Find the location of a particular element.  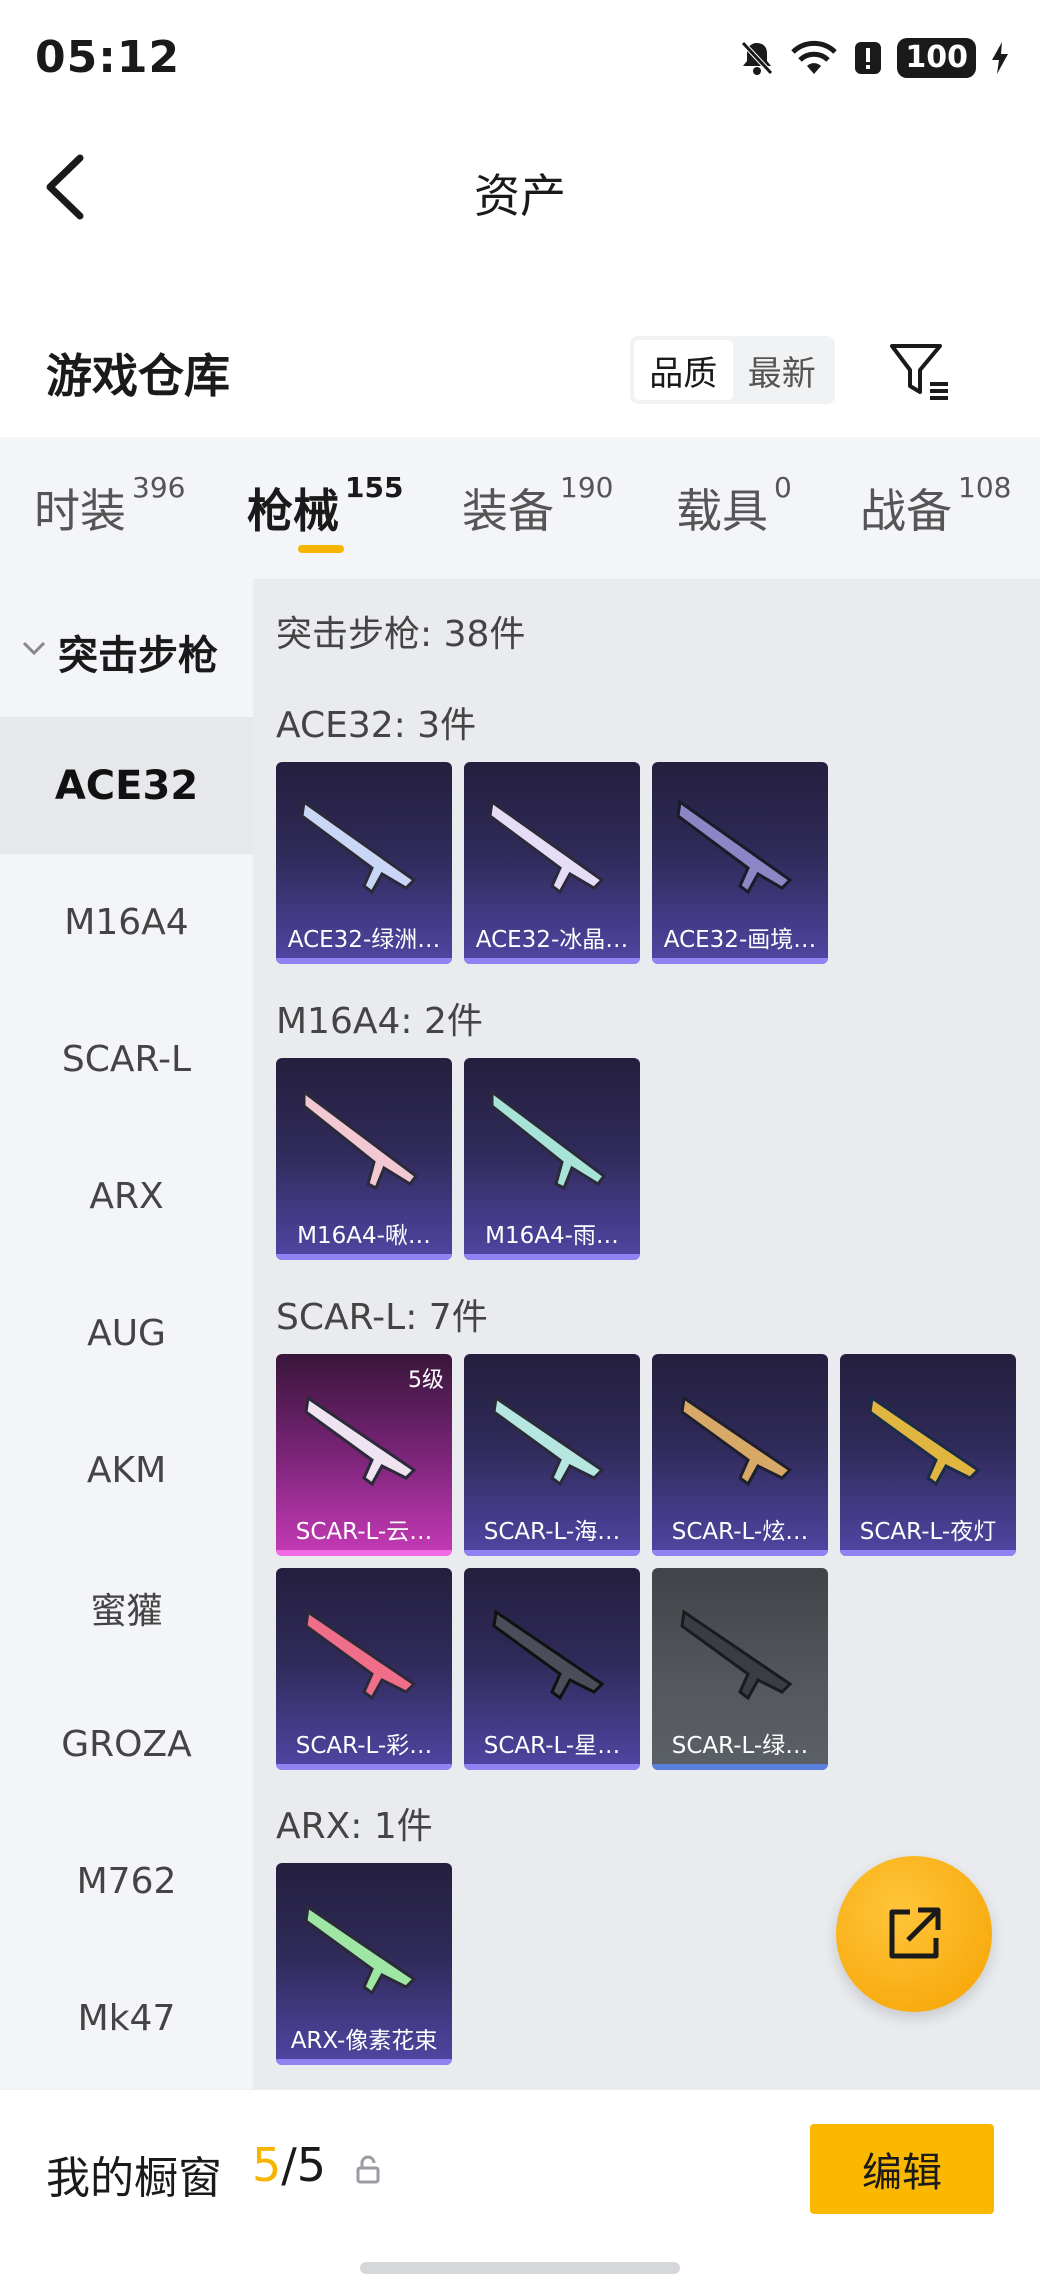

tab-count: 190 is located at coordinates (587, 487).